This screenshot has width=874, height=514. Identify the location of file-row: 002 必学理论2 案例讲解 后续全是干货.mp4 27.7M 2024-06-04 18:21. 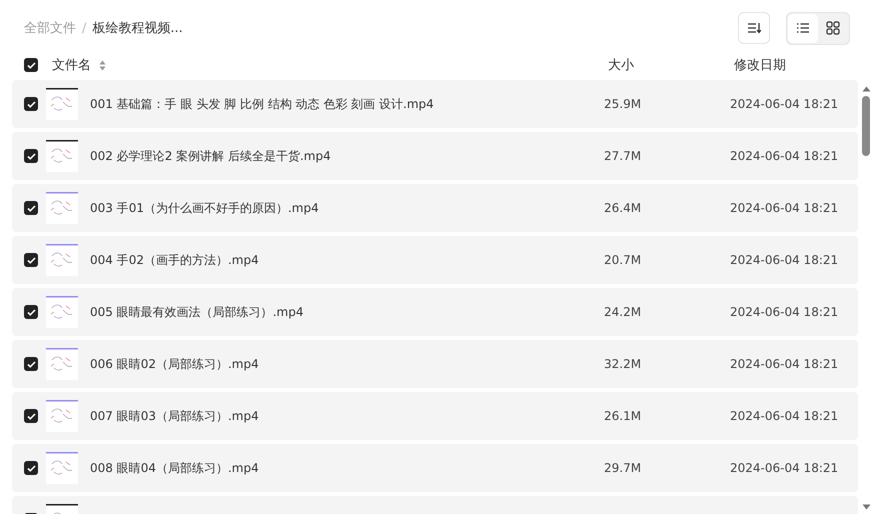
(435, 156).